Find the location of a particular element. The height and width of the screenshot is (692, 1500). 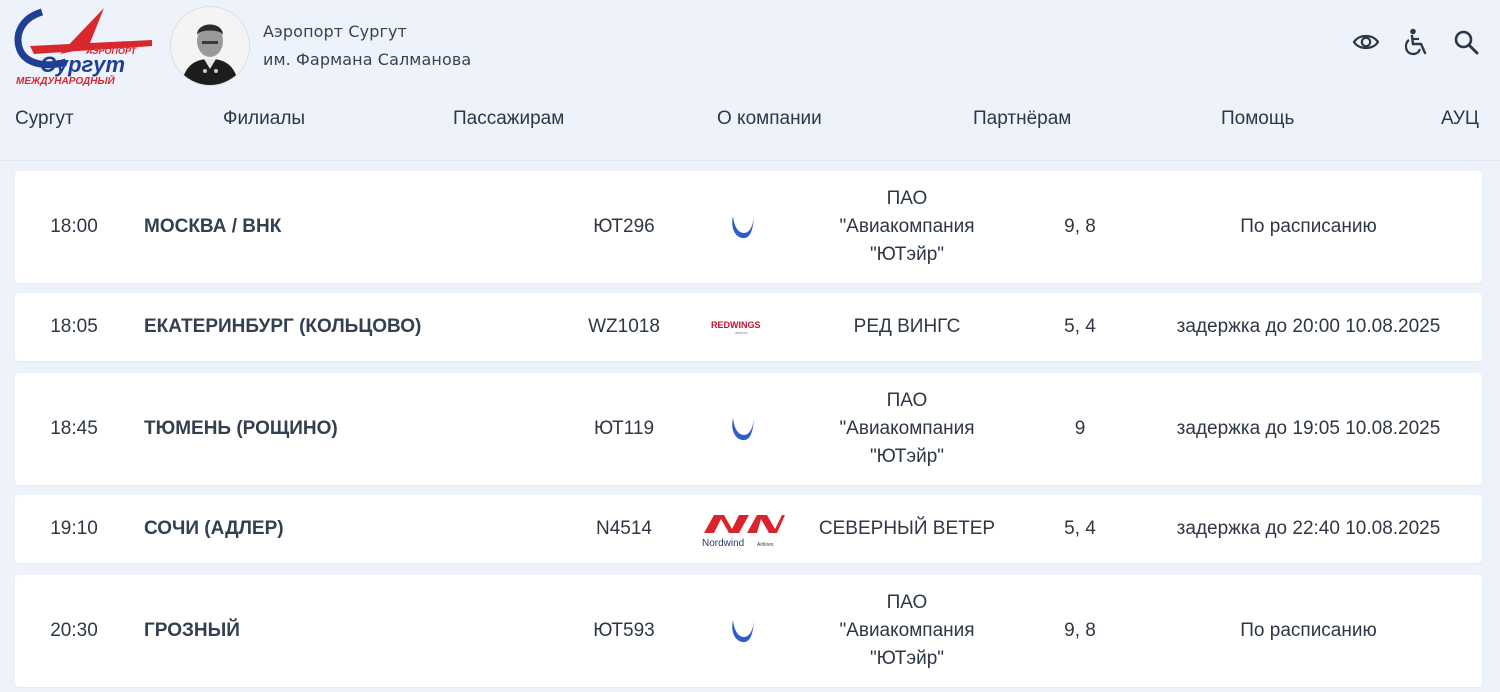

airline-name: СЕВЕРНЫЙ ВЕТЕР is located at coordinates (907, 528).